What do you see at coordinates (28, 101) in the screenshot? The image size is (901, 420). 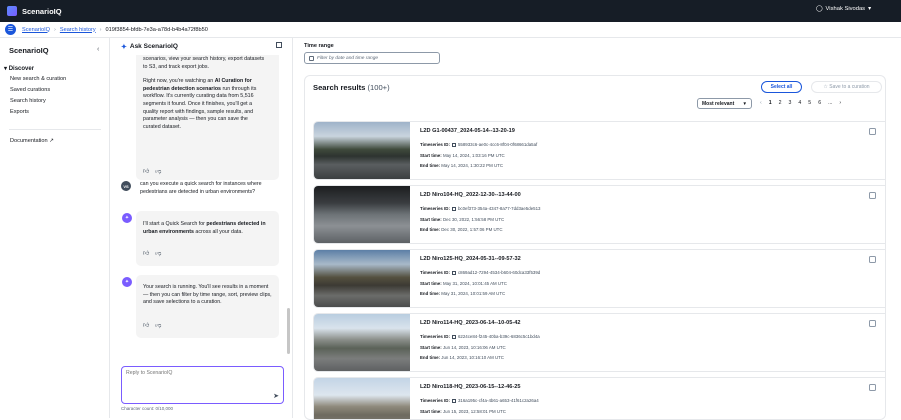 I see `sidebar-item-search-history: Search history` at bounding box center [28, 101].